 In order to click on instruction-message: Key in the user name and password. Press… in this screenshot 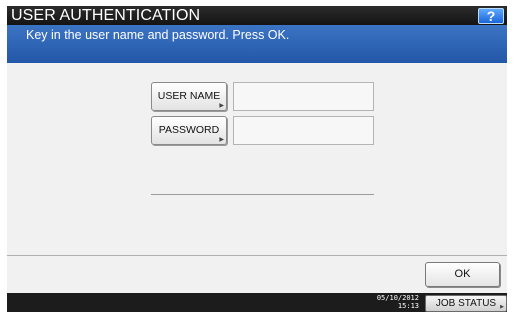, I will do `click(158, 35)`.